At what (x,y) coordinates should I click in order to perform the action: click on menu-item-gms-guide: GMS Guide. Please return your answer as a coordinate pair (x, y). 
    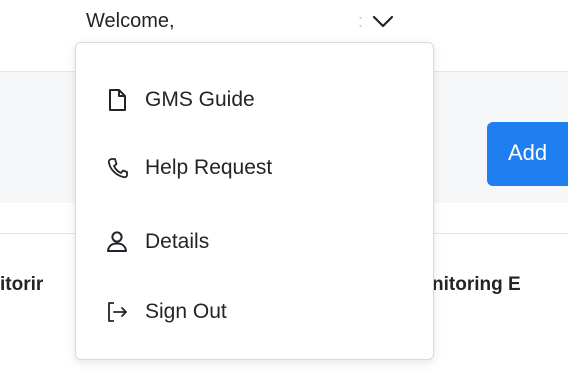
    Looking at the image, I should click on (180, 100).